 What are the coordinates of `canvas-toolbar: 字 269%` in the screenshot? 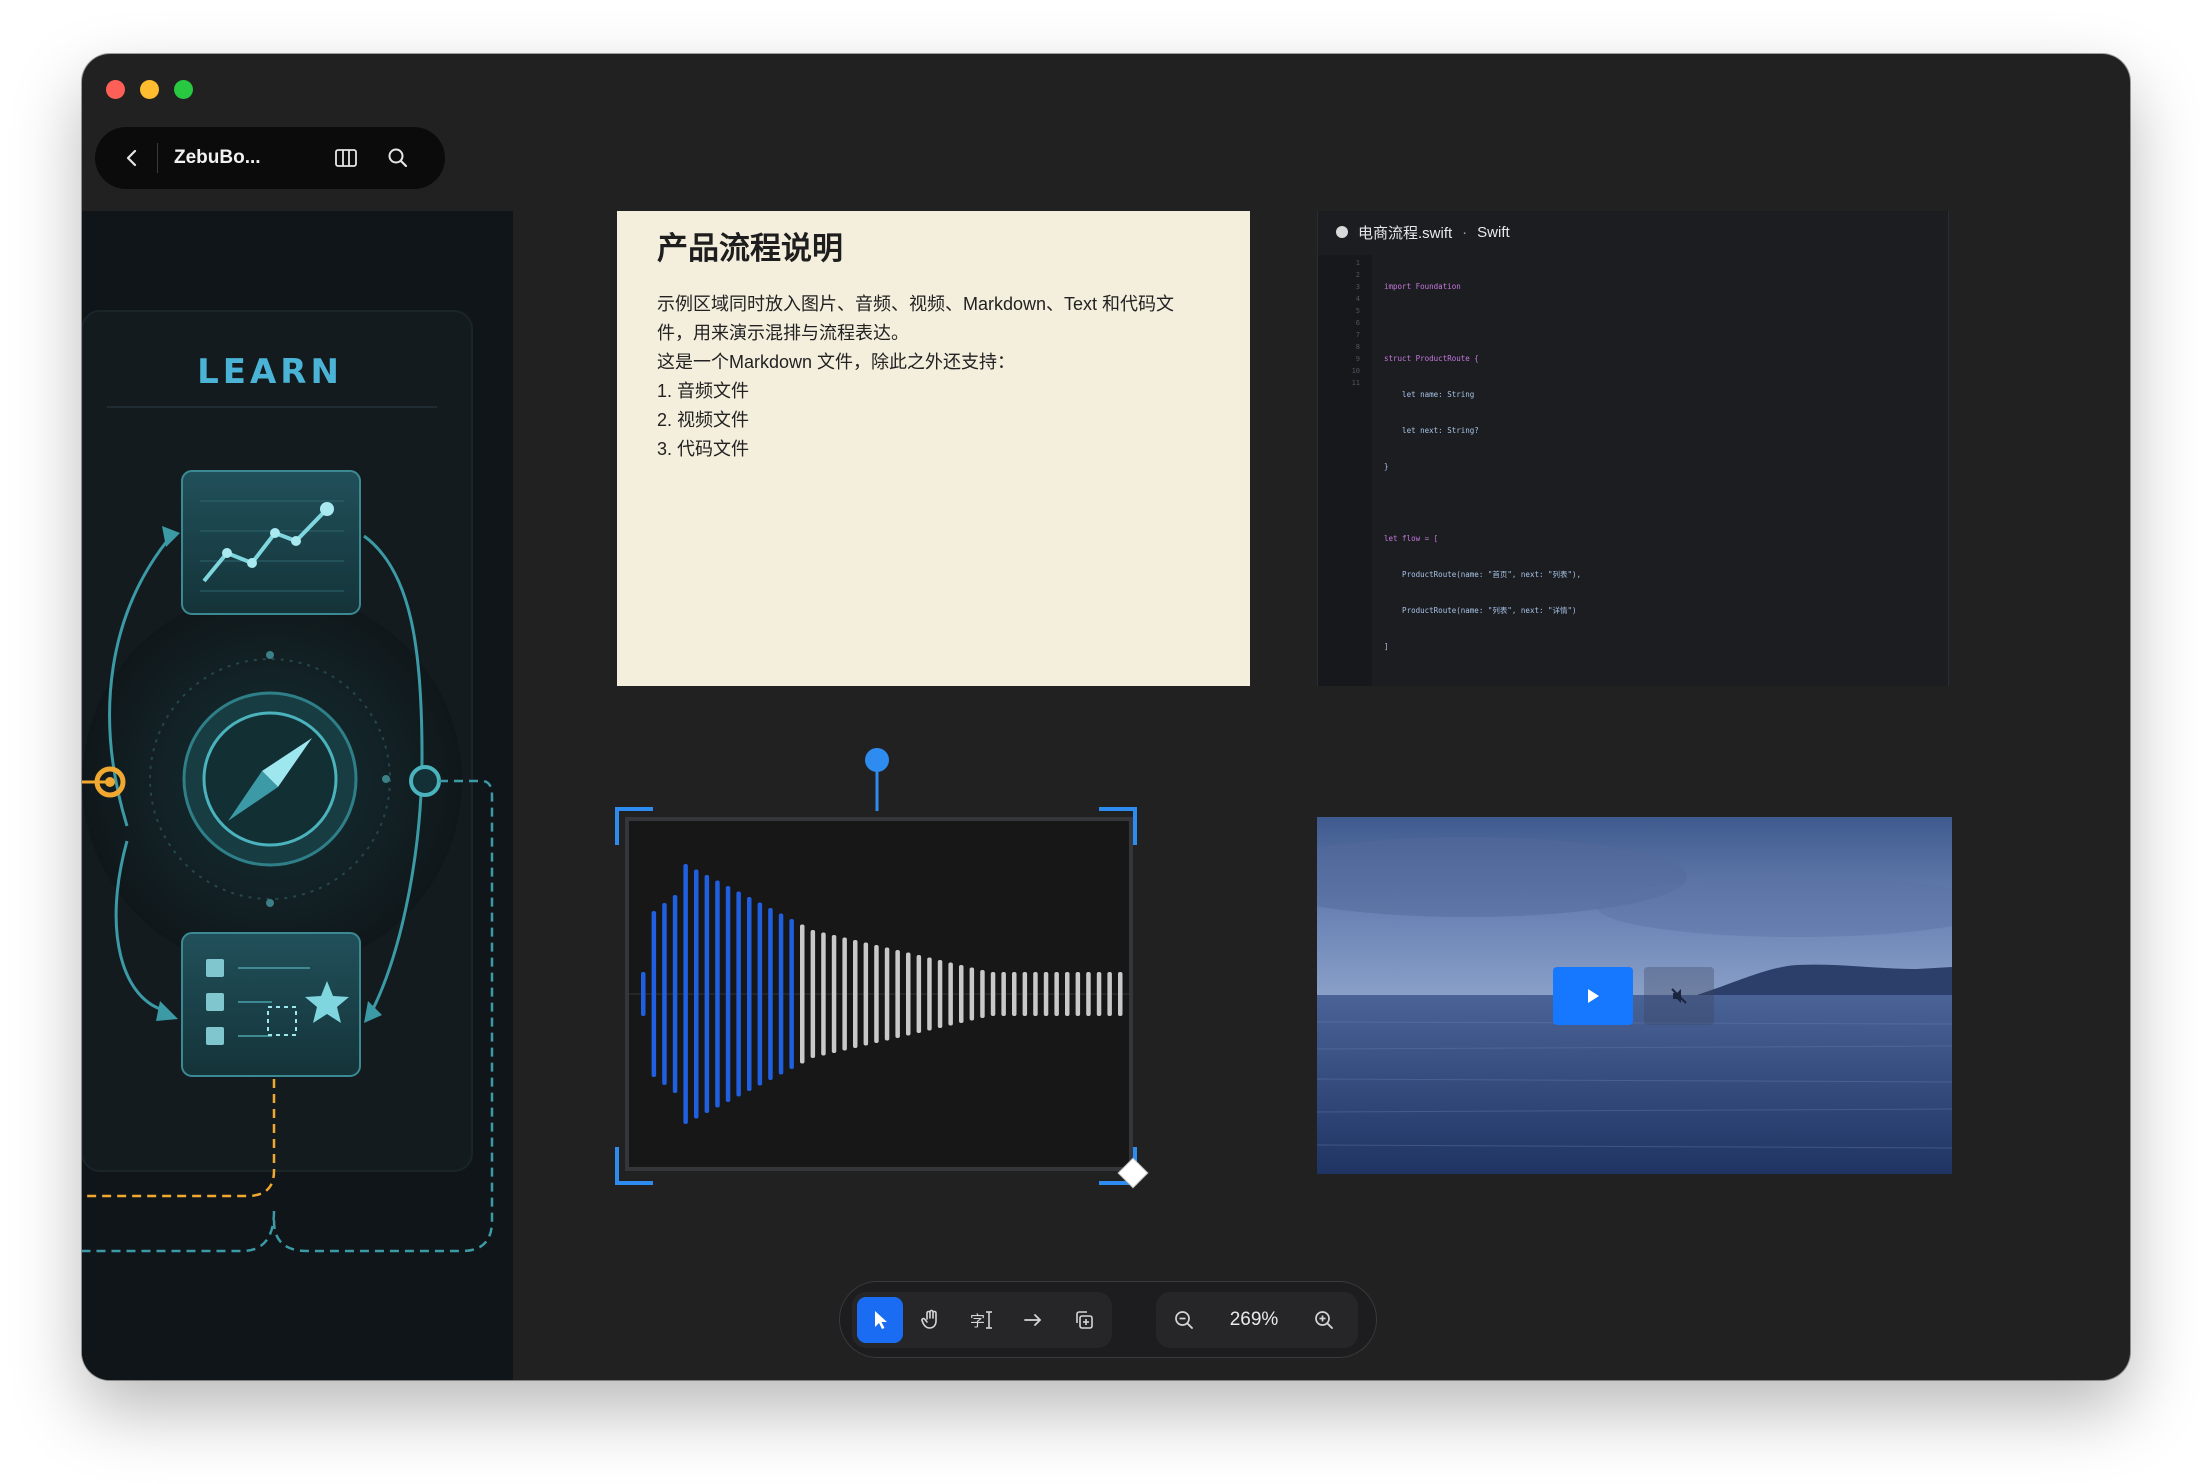 It's located at (1108, 1319).